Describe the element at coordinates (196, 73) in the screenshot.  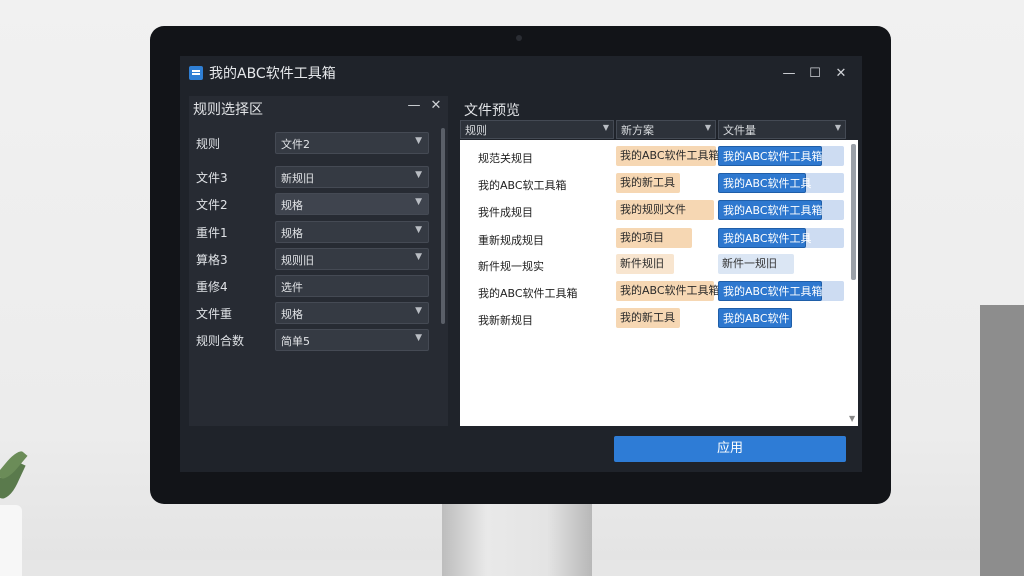
I see `app-icon` at that location.